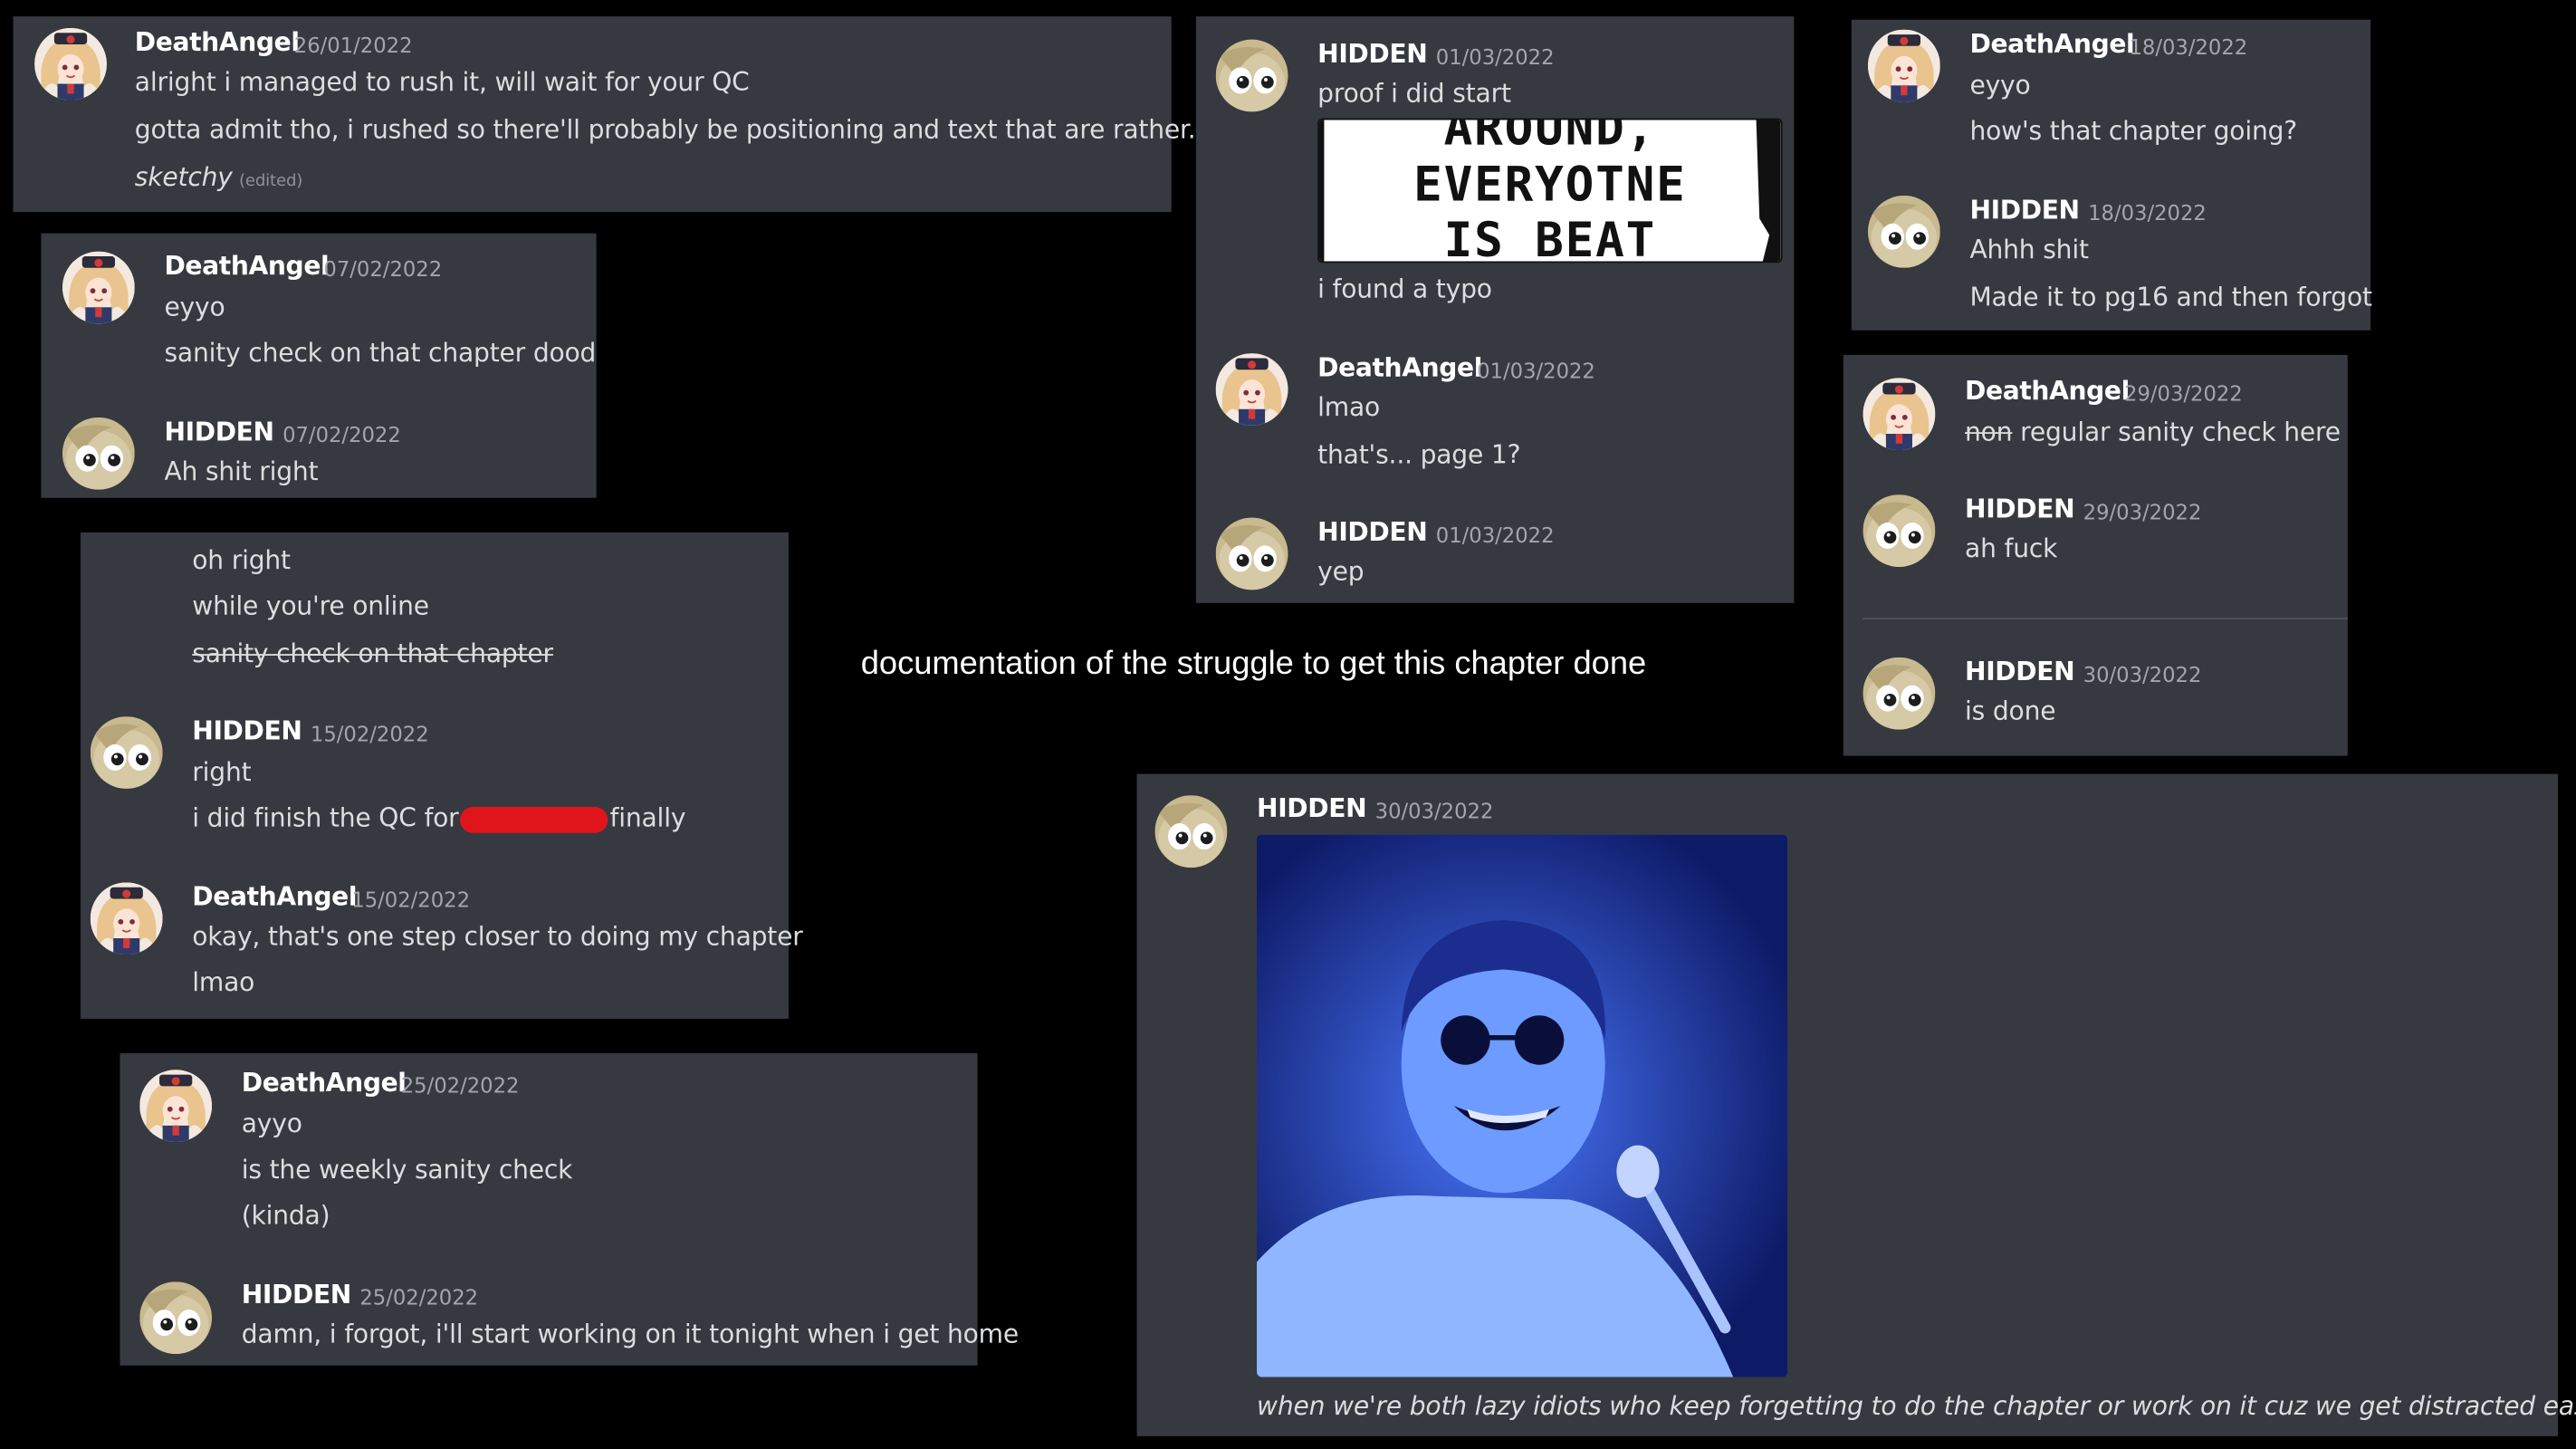 This screenshot has width=2576, height=1449. Describe the element at coordinates (1404, 289) in the screenshot. I see `message-line: i found a typo` at that location.